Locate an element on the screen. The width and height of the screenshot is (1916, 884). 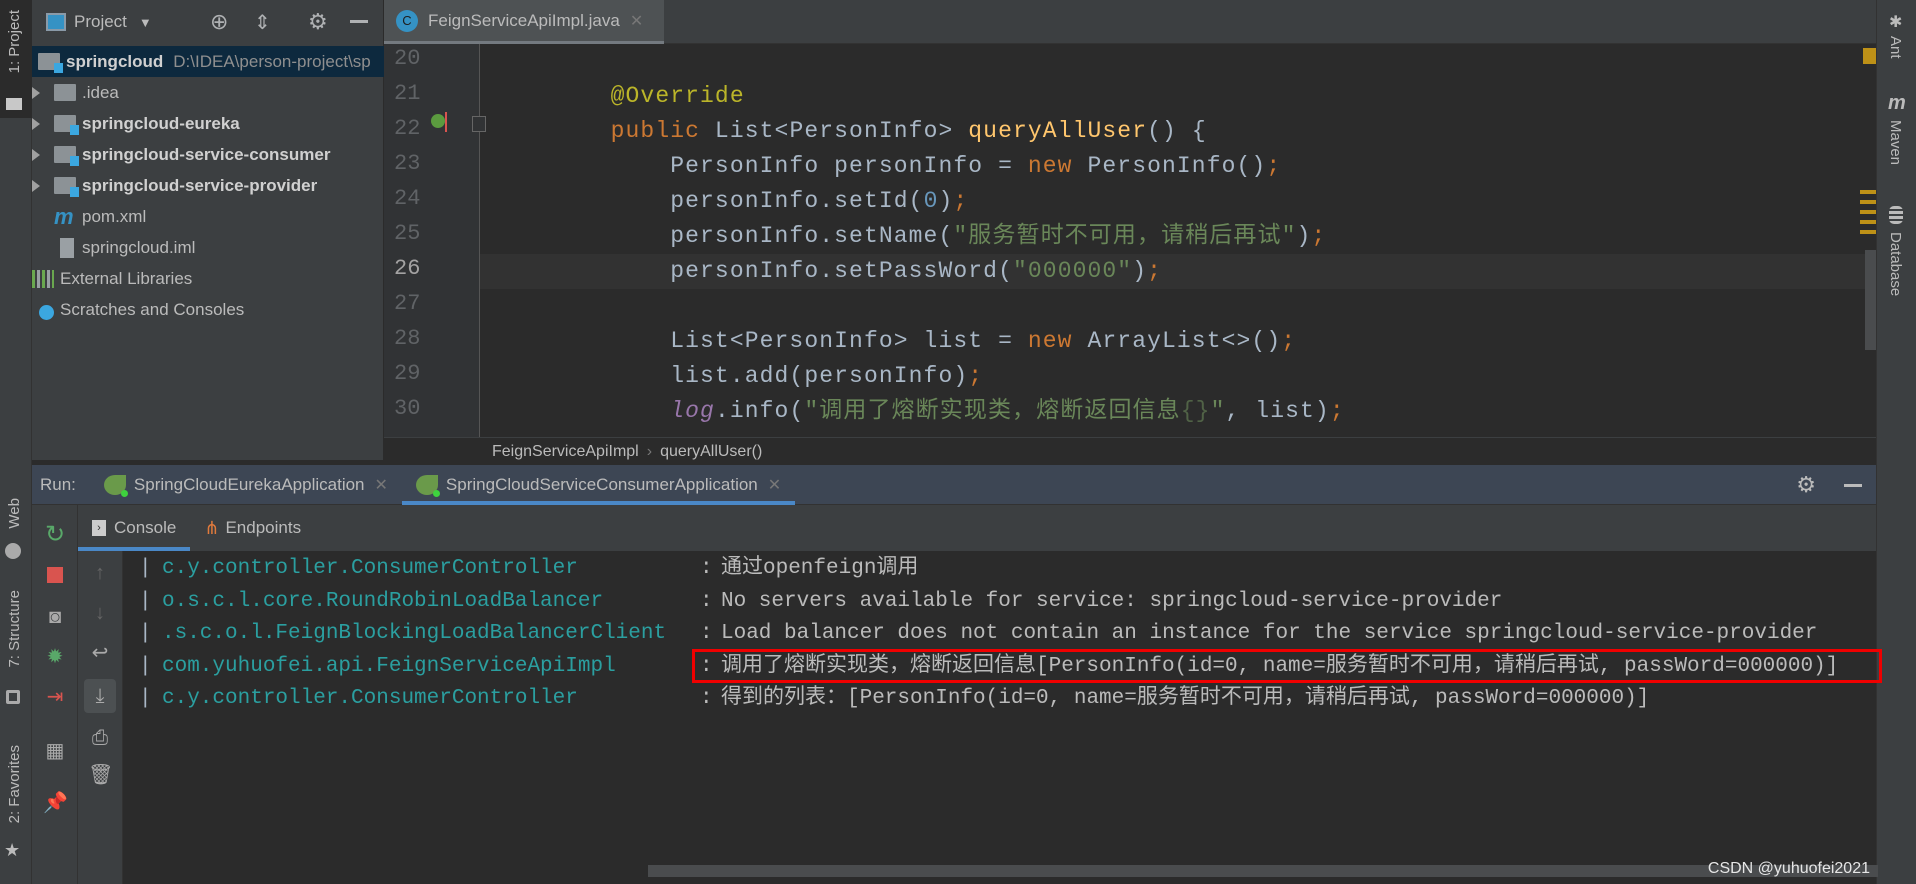
web-tool-tab: Web is located at coordinates (14, 513).